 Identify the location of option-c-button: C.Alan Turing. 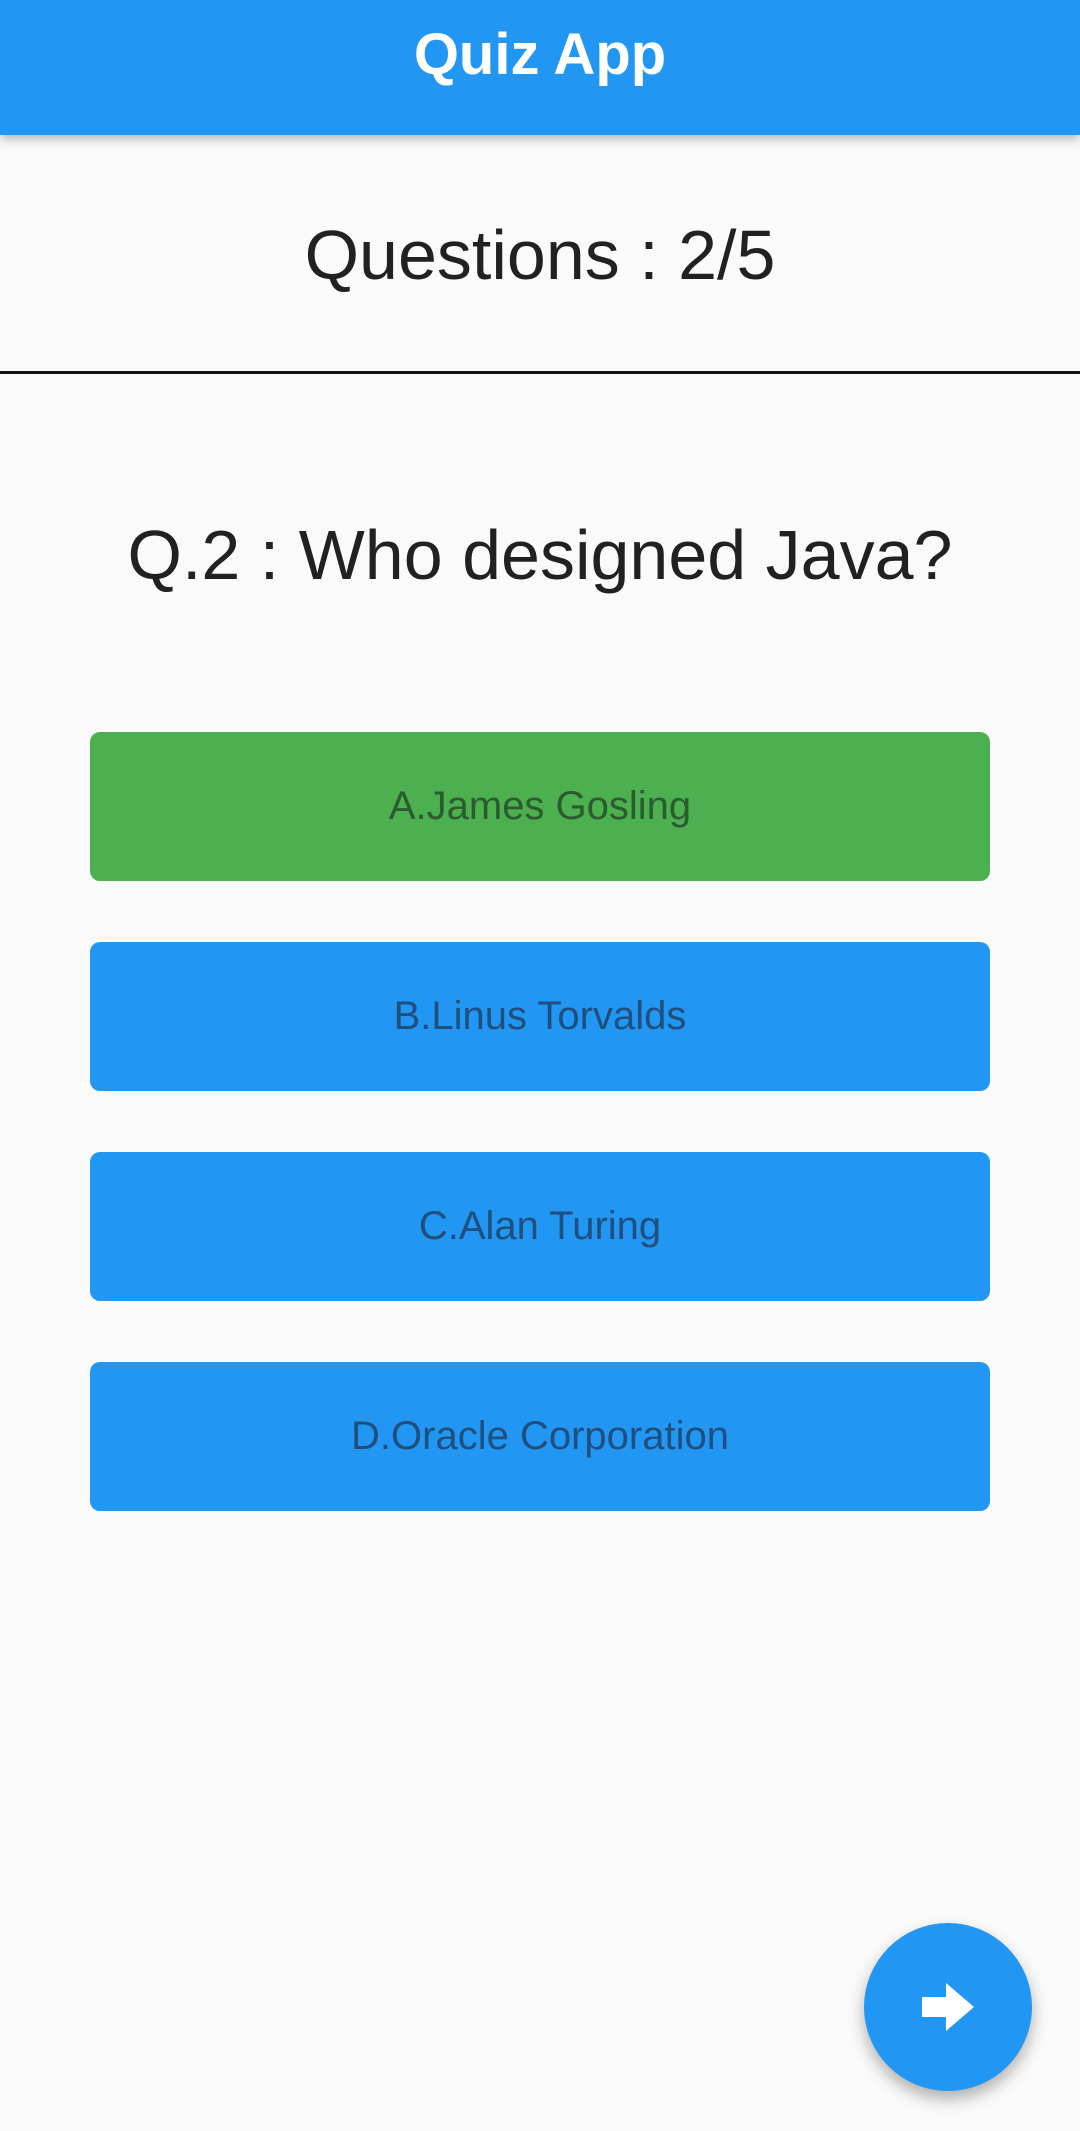
(540, 1226).